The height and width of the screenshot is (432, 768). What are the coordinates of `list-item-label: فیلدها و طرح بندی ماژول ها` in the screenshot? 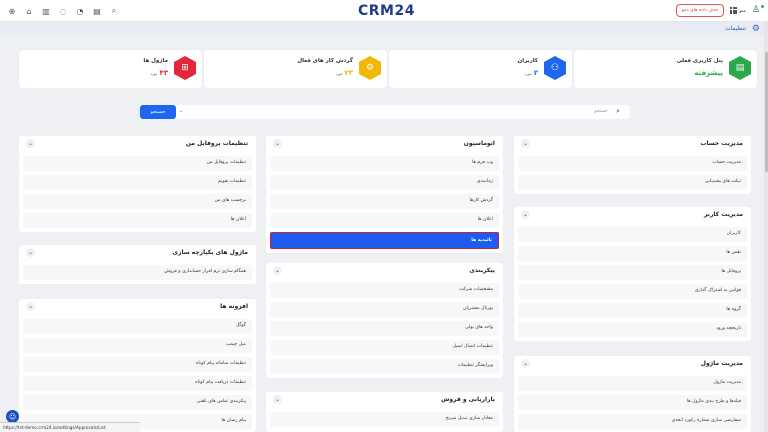 It's located at (713, 401).